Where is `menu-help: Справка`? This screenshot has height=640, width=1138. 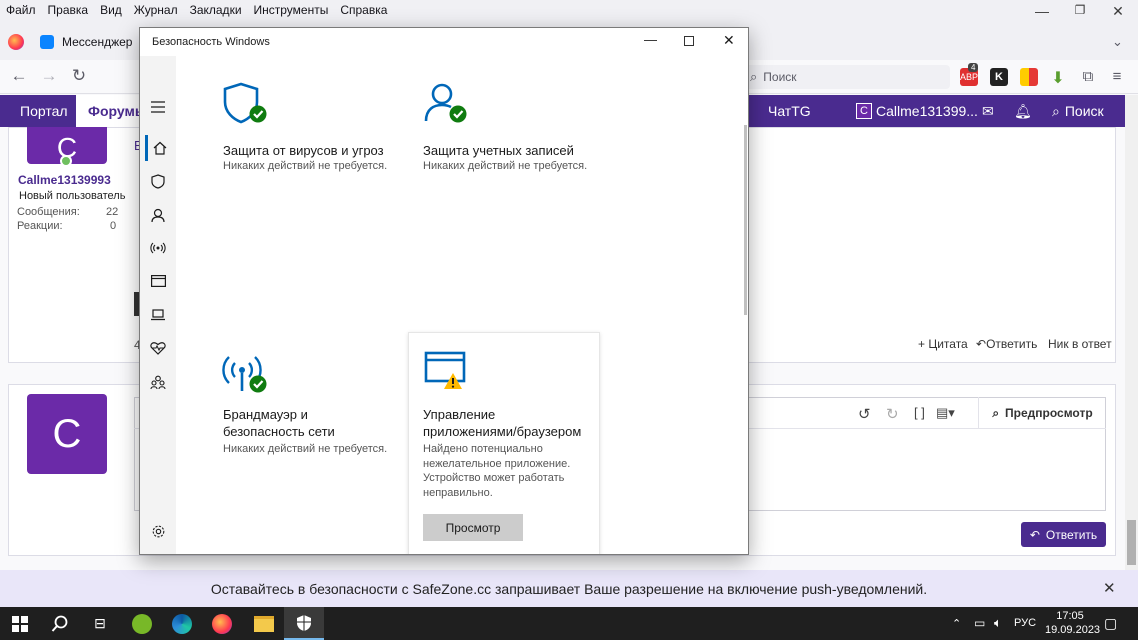
menu-help: Справка is located at coordinates (363, 10).